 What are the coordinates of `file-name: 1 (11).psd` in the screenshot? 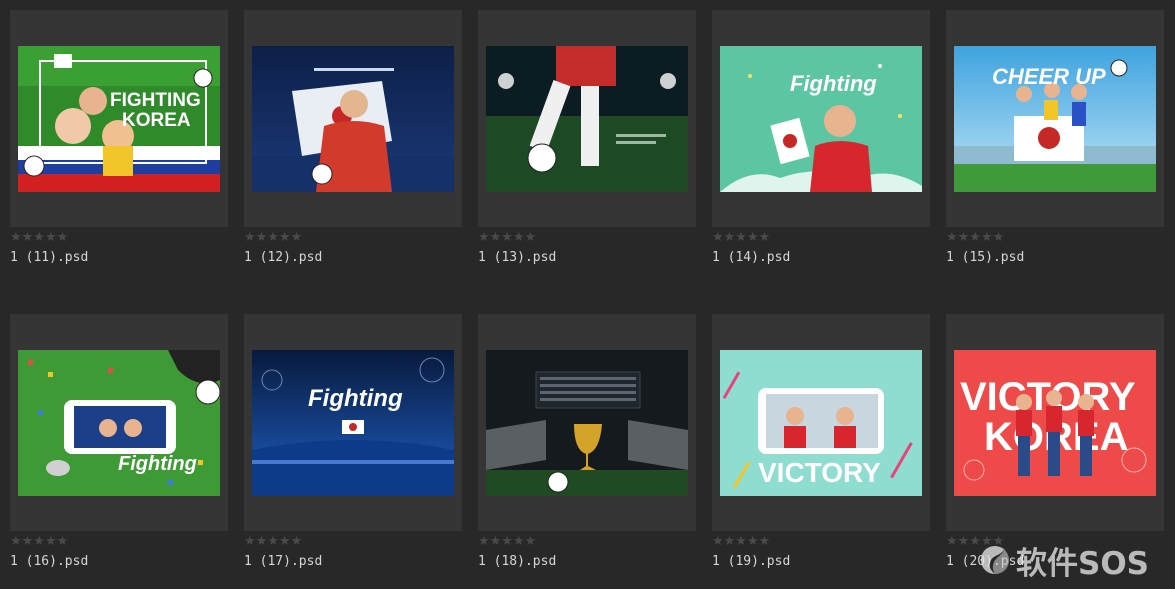 It's located at (49, 258).